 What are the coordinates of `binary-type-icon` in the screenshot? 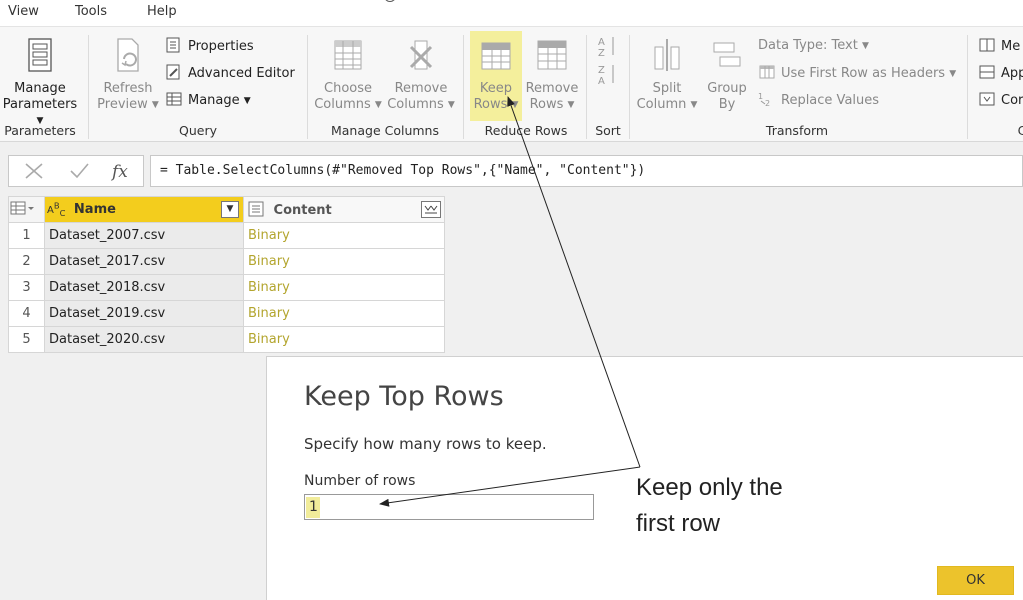 It's located at (256, 209).